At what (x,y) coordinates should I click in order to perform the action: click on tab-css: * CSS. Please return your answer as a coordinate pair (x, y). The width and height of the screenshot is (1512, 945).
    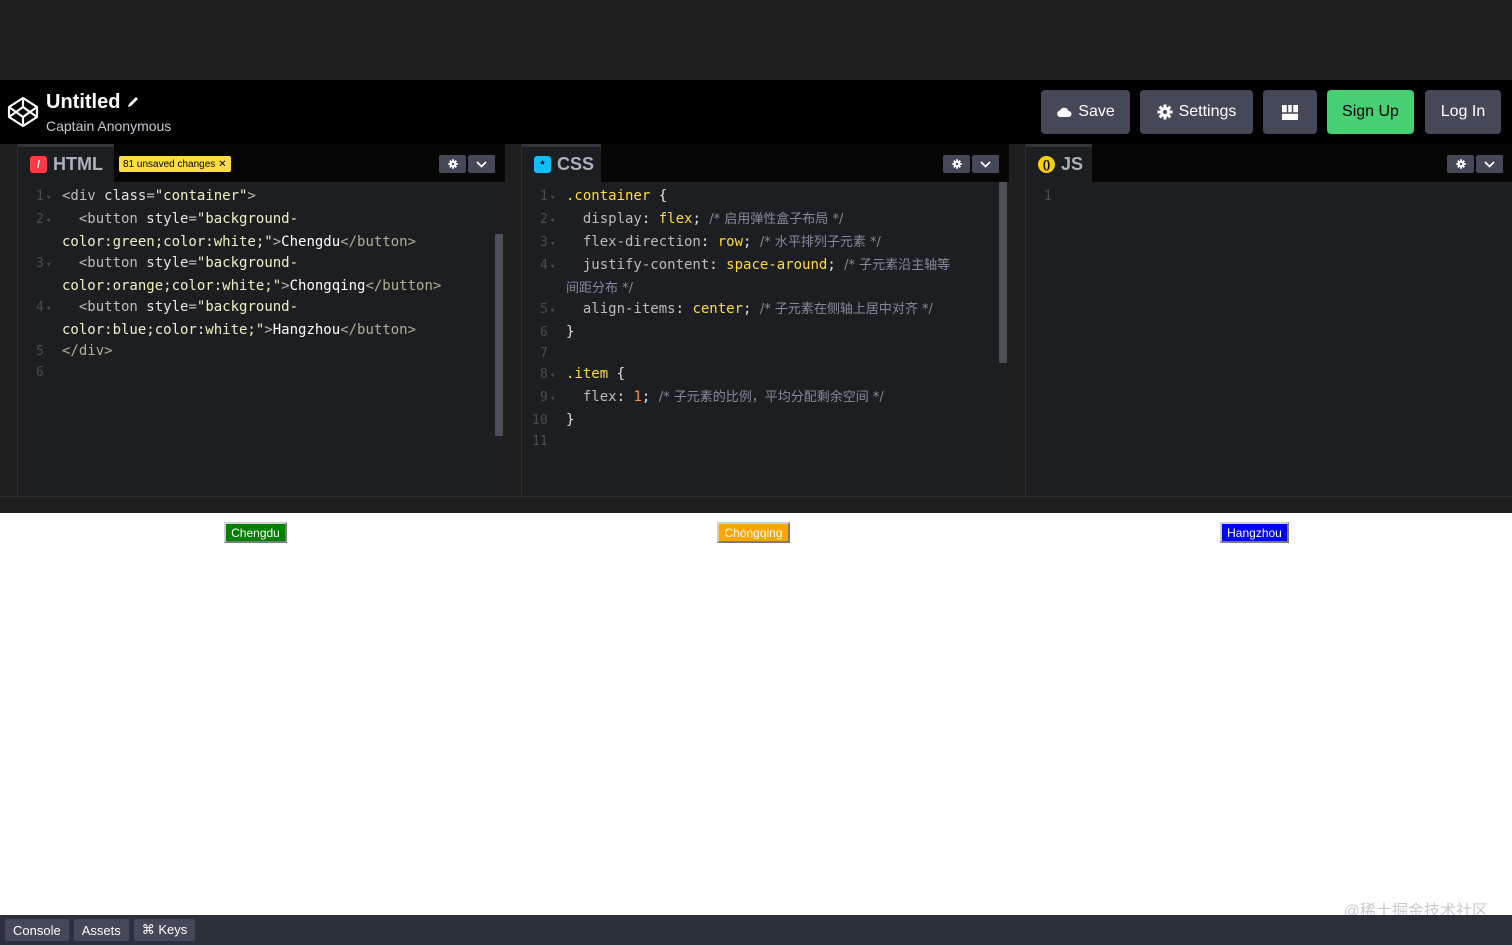
    Looking at the image, I should click on (561, 163).